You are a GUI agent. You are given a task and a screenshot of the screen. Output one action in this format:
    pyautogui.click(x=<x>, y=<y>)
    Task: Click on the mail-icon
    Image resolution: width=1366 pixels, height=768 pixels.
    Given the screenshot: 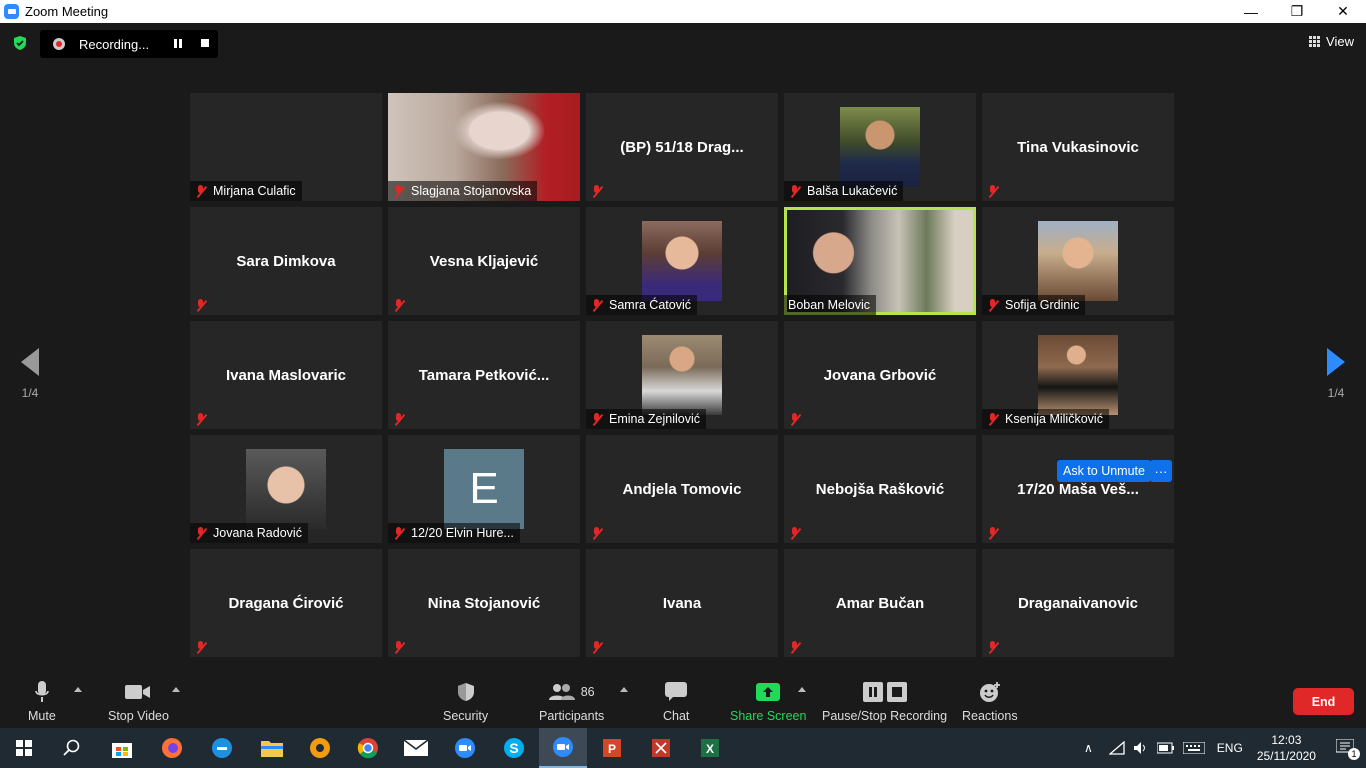 What is the action you would take?
    pyautogui.click(x=416, y=748)
    